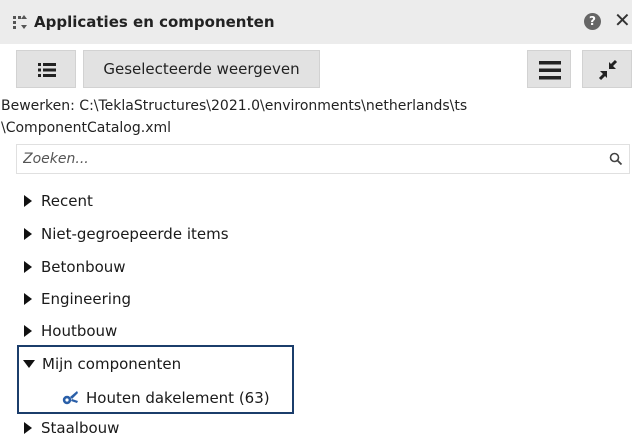 The width and height of the screenshot is (632, 442). I want to click on menu-button, so click(549, 69).